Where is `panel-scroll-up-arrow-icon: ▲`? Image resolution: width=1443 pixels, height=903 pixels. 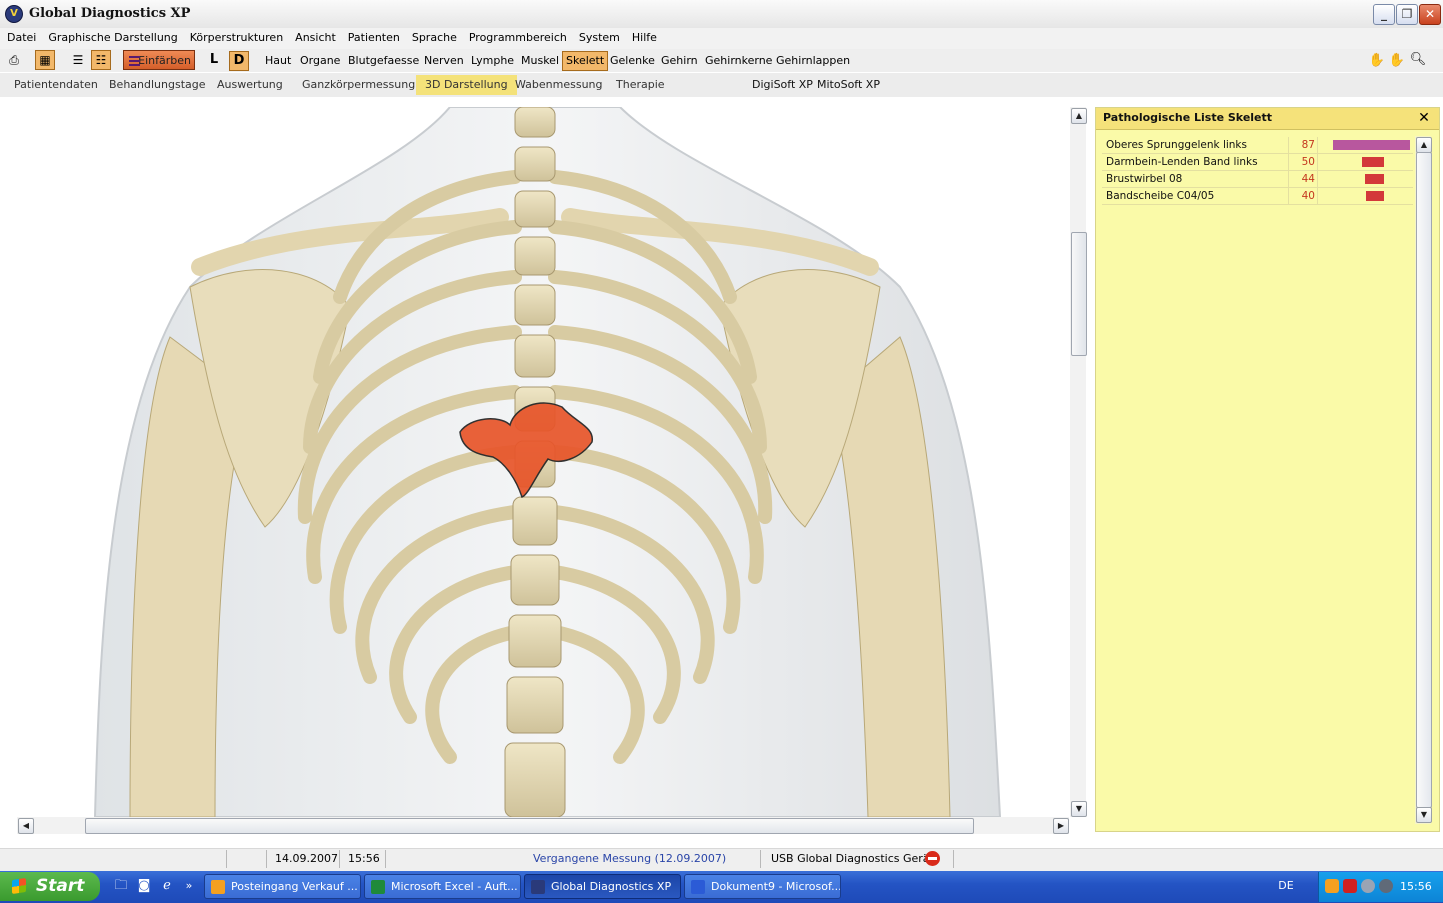
panel-scroll-up-arrow-icon: ▲ is located at coordinates (1424, 145).